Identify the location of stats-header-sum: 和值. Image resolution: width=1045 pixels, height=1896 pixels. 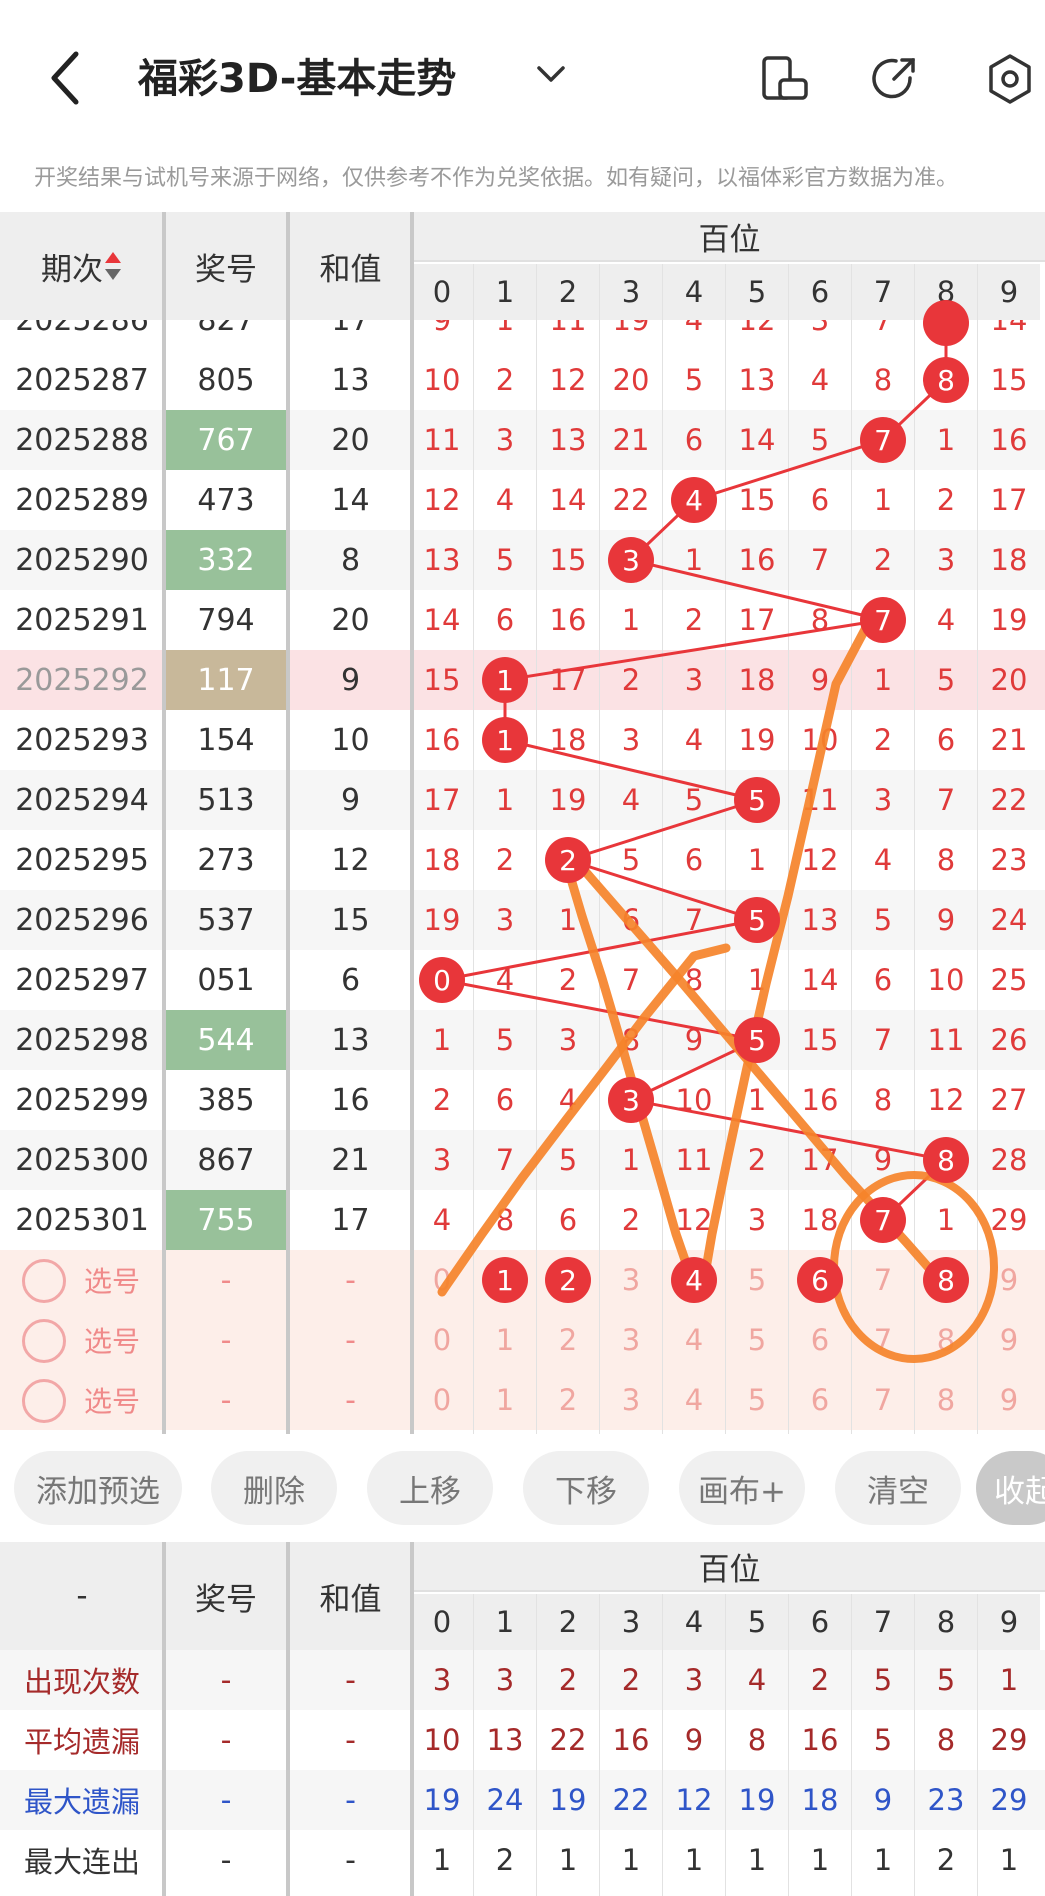
(350, 1596).